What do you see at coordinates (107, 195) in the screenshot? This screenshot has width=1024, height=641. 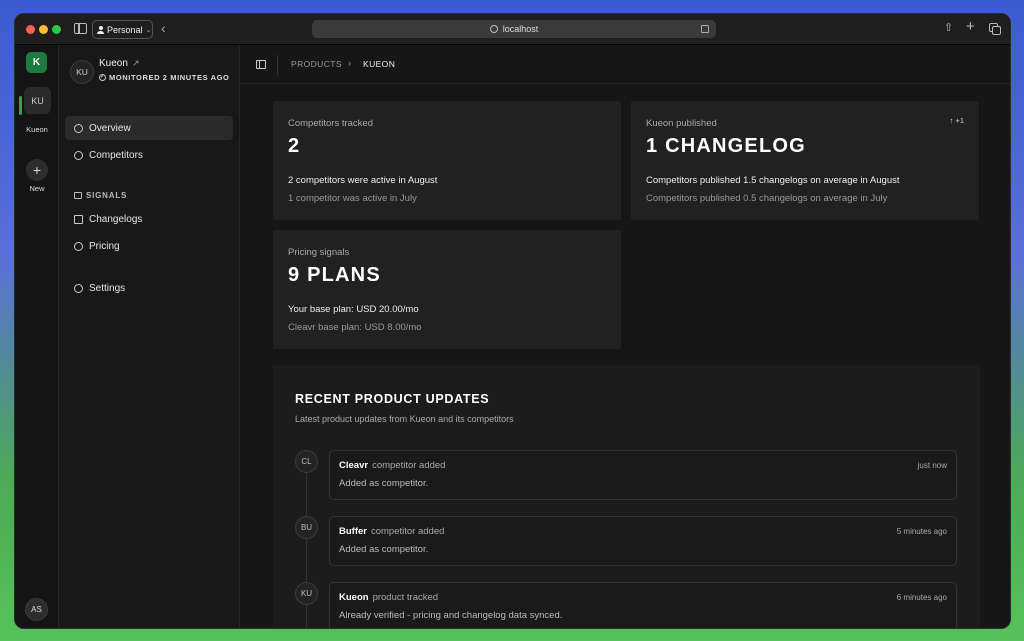 I see `signals-title-text: SIGNALS` at bounding box center [107, 195].